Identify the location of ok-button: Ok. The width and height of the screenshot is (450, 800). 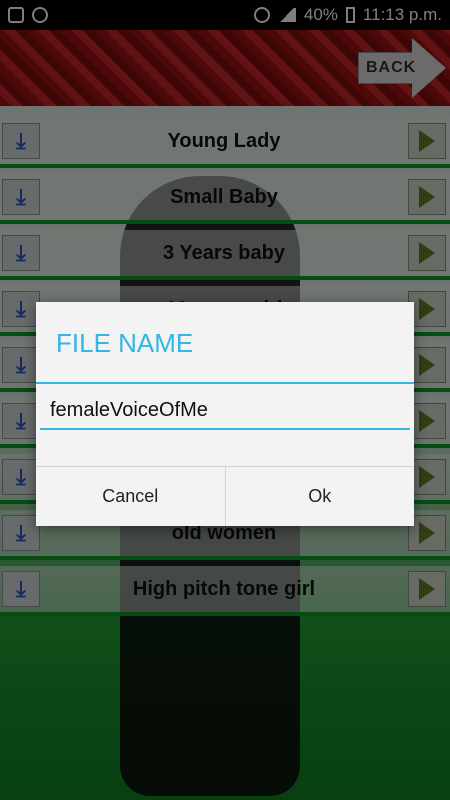
(319, 496).